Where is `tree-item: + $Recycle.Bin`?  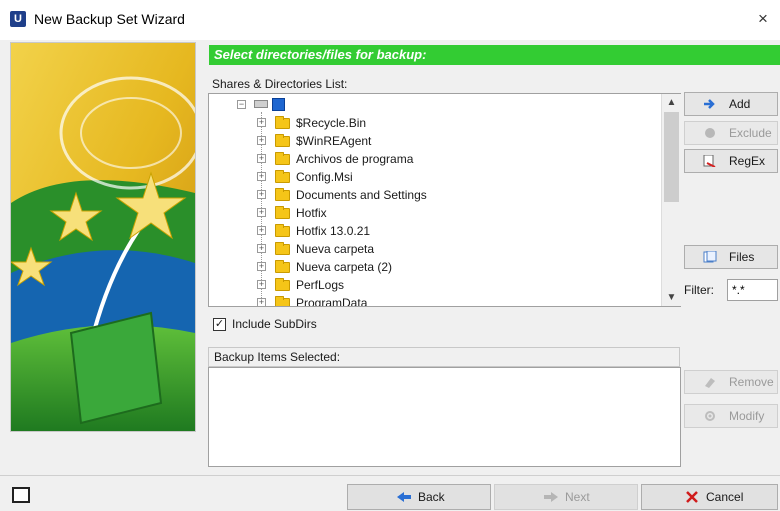
tree-item: + $Recycle.Bin is located at coordinates (429, 123).